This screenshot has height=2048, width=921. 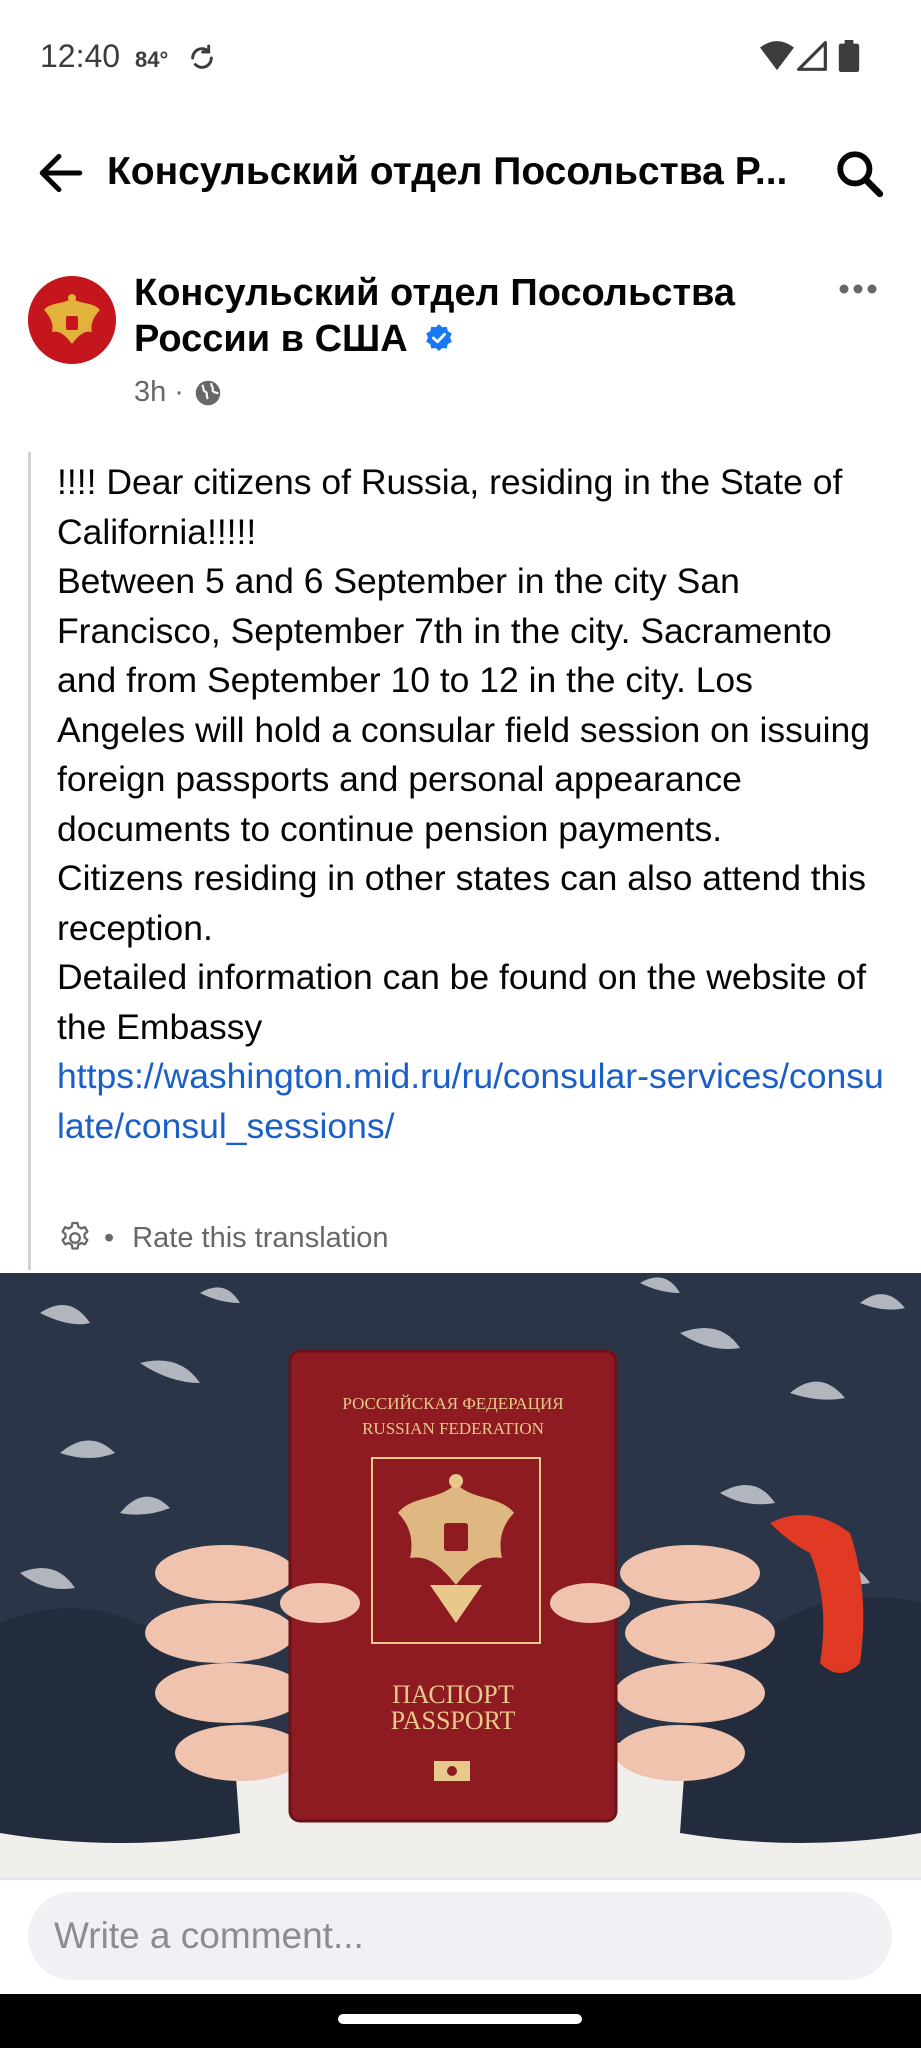 I want to click on coat-of-arms-icon, so click(x=72, y=320).